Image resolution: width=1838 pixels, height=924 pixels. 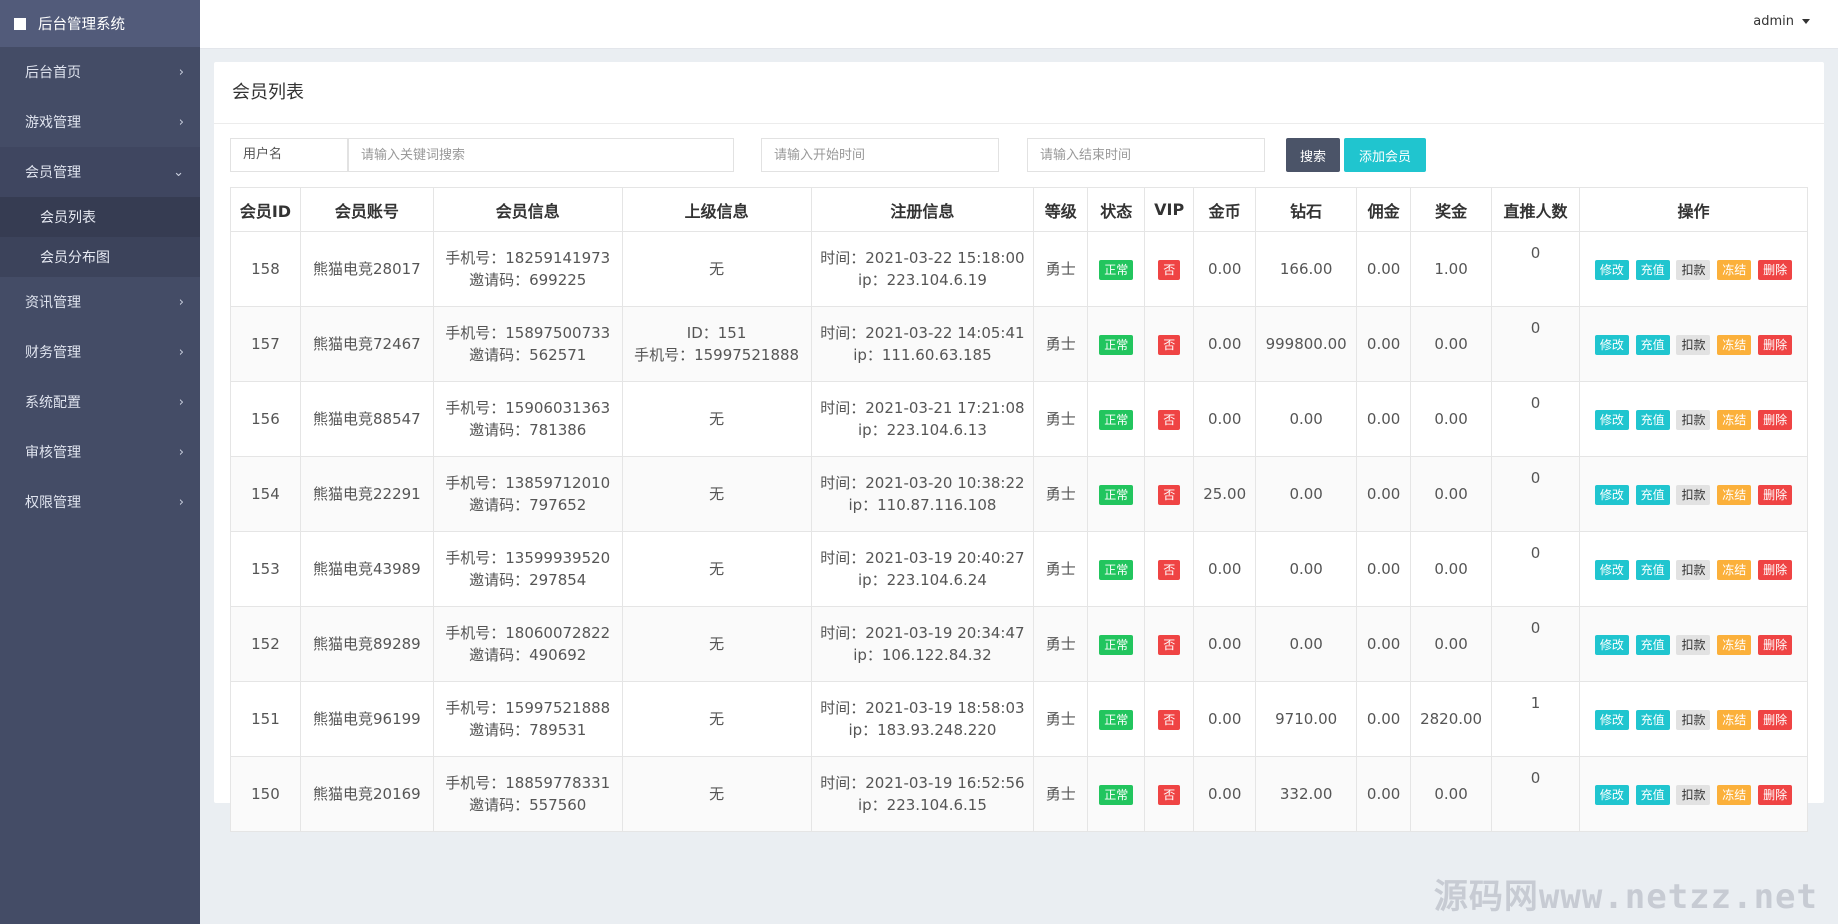 I want to click on column-header: 操作, so click(x=1693, y=209).